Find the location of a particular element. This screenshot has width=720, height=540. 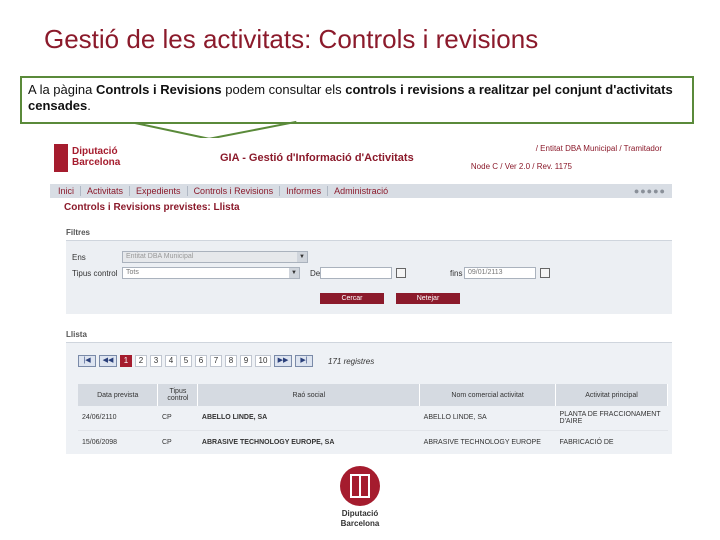

date-to-input: 09/01/2113 is located at coordinates (500, 273).